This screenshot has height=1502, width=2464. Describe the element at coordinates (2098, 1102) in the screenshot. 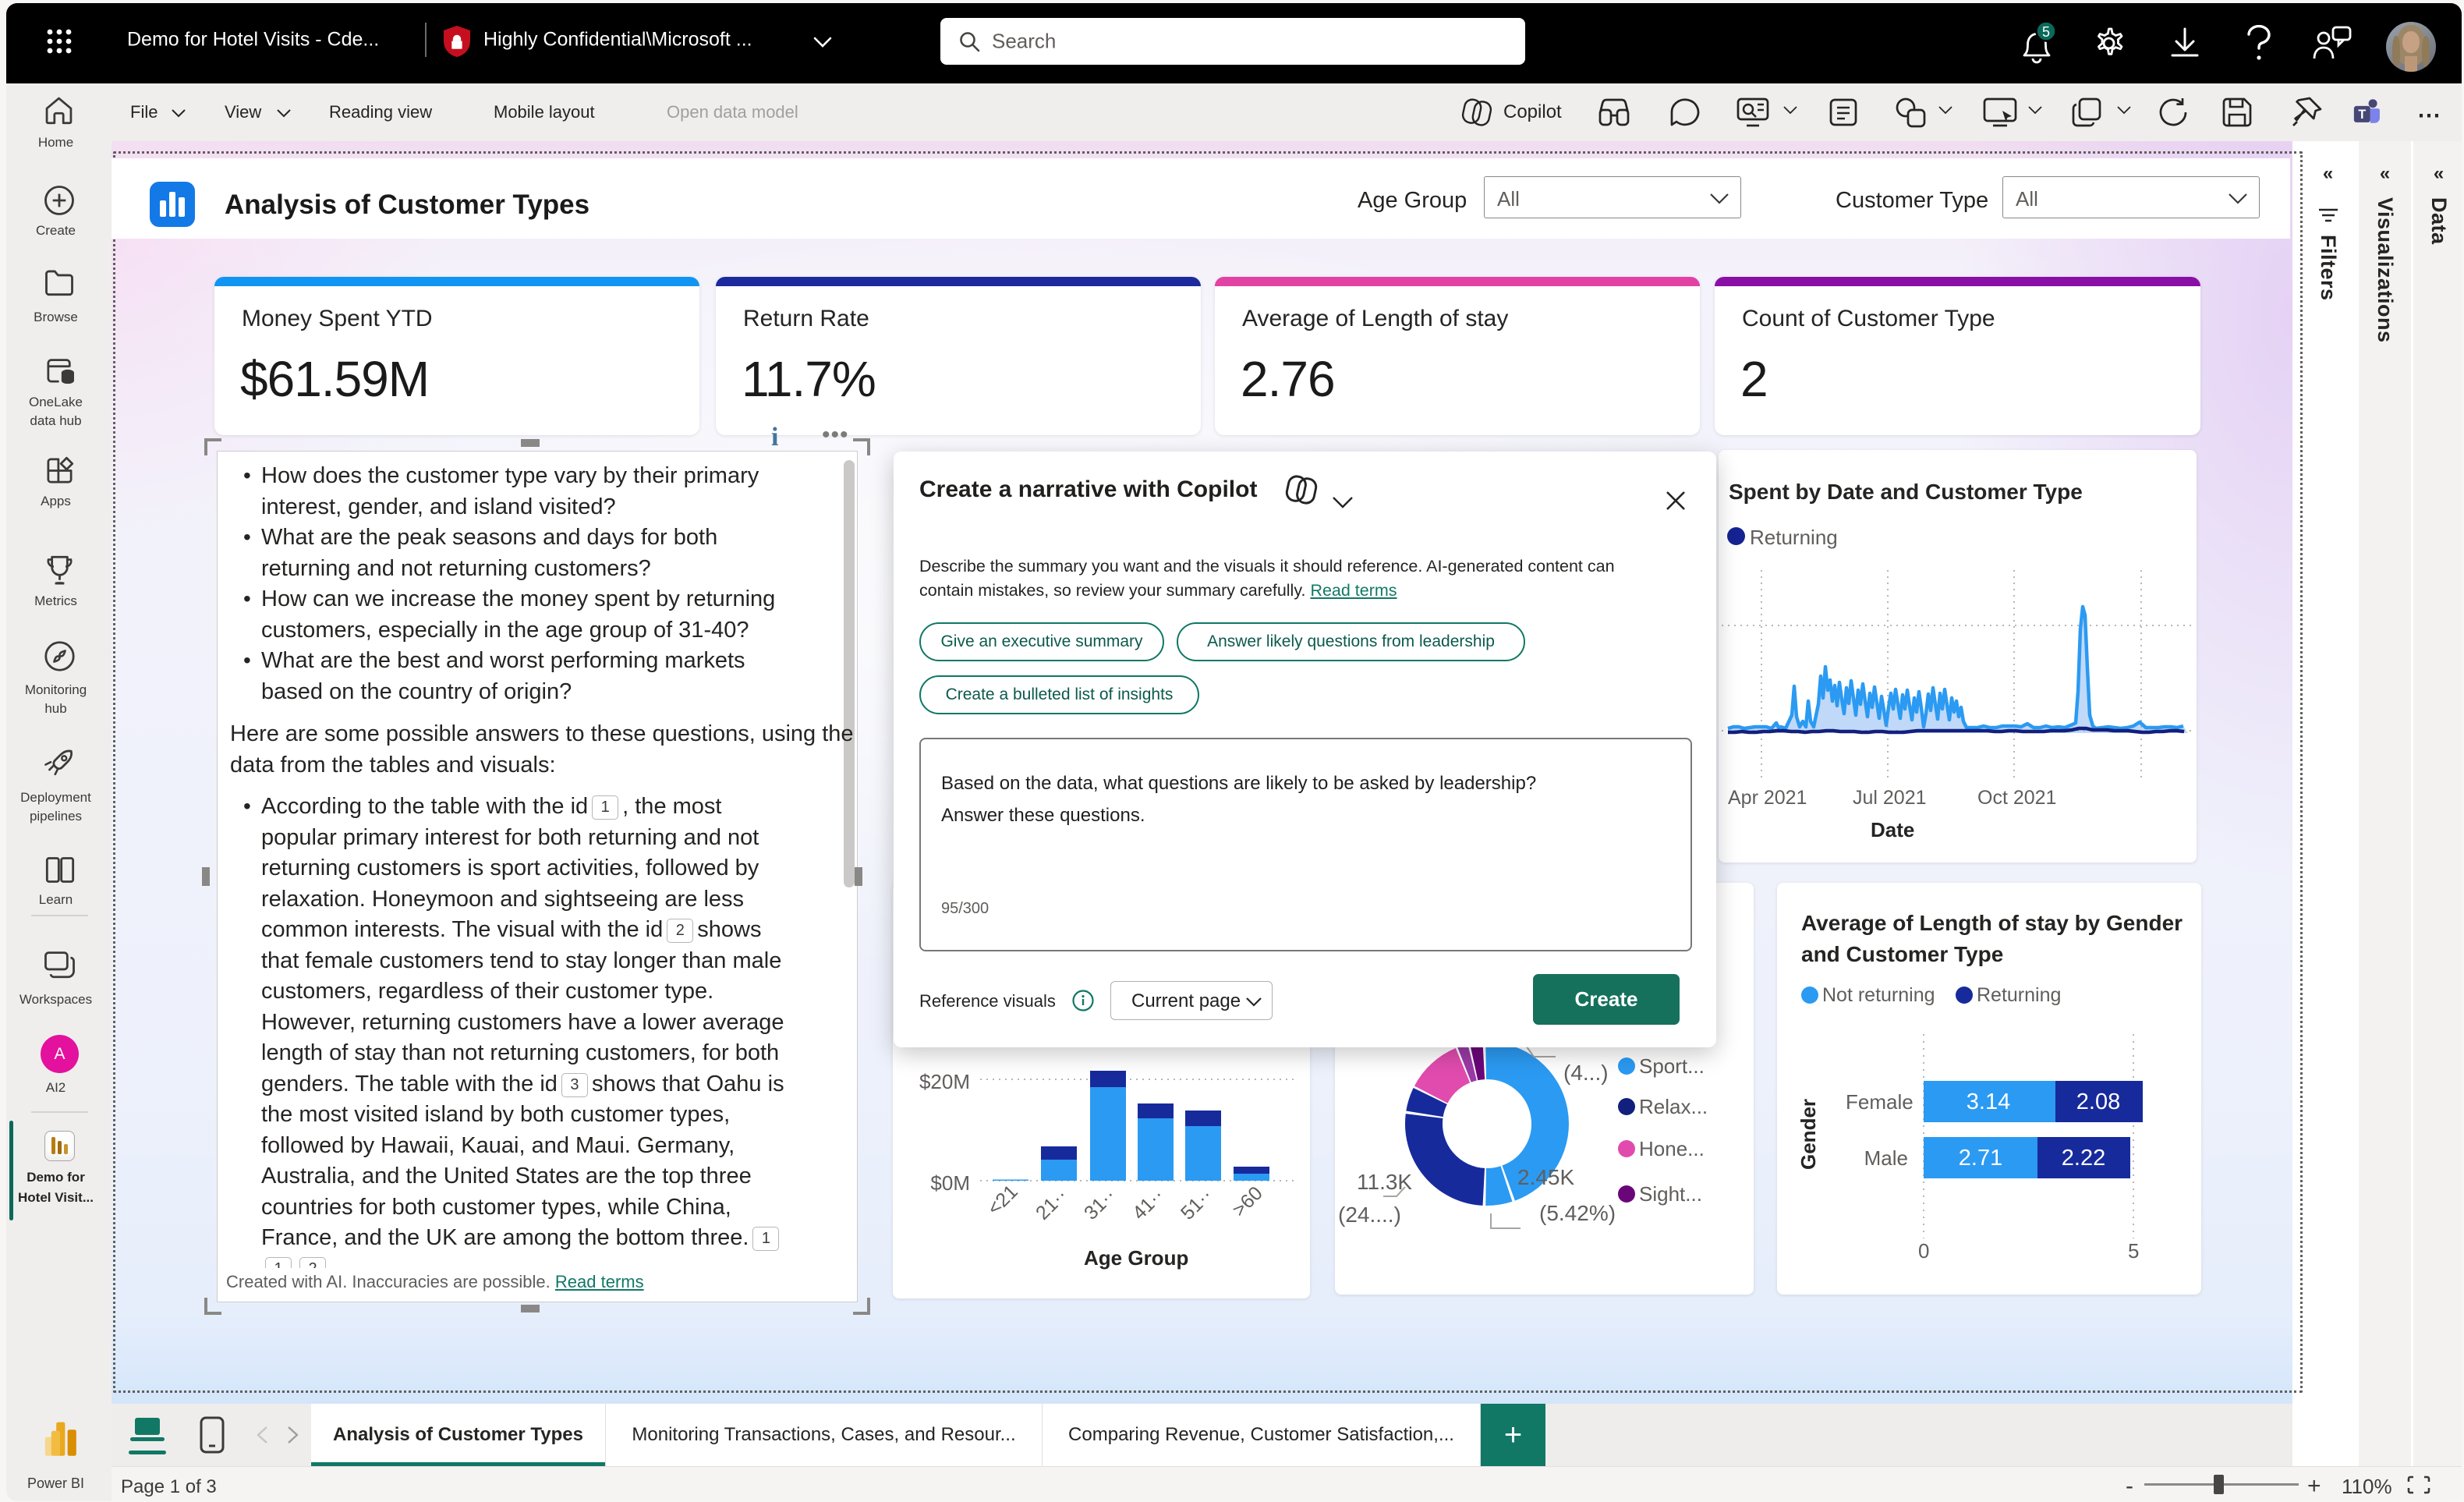

I see `svg-text: 2.08` at that location.